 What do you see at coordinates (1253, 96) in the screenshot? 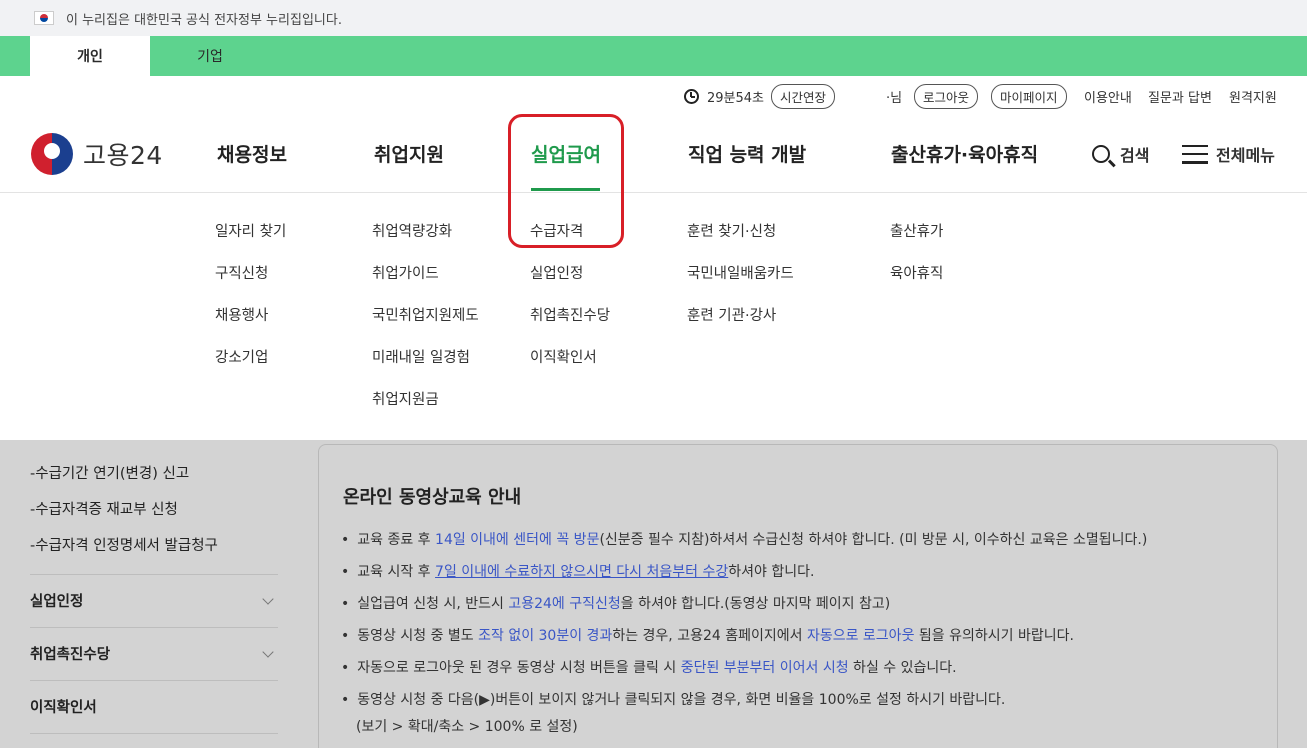
I see `remote-support-link: 원격지원` at bounding box center [1253, 96].